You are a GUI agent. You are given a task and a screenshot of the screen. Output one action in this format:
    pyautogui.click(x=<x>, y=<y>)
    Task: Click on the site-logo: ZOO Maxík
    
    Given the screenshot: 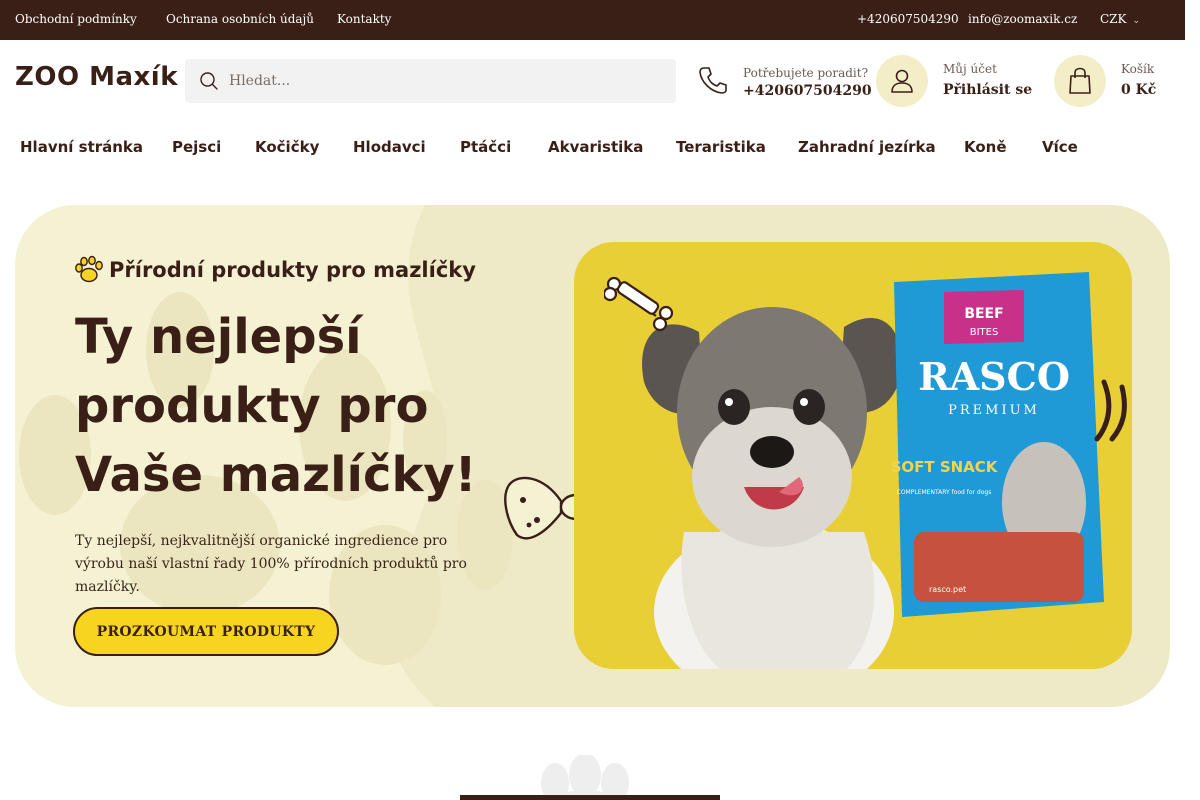 What is the action you would take?
    pyautogui.click(x=96, y=77)
    